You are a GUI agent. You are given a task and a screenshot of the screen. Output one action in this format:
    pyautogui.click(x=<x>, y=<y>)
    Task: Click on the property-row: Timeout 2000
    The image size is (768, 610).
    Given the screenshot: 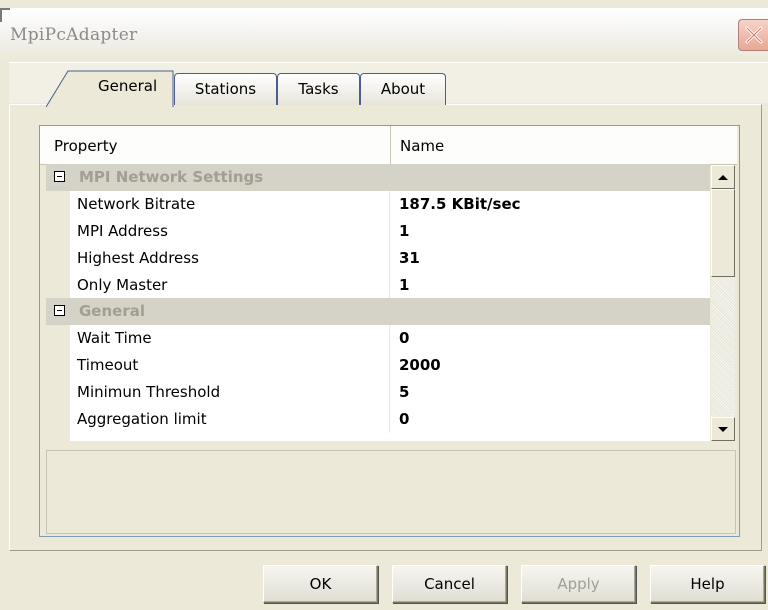 What is the action you would take?
    pyautogui.click(x=378, y=366)
    